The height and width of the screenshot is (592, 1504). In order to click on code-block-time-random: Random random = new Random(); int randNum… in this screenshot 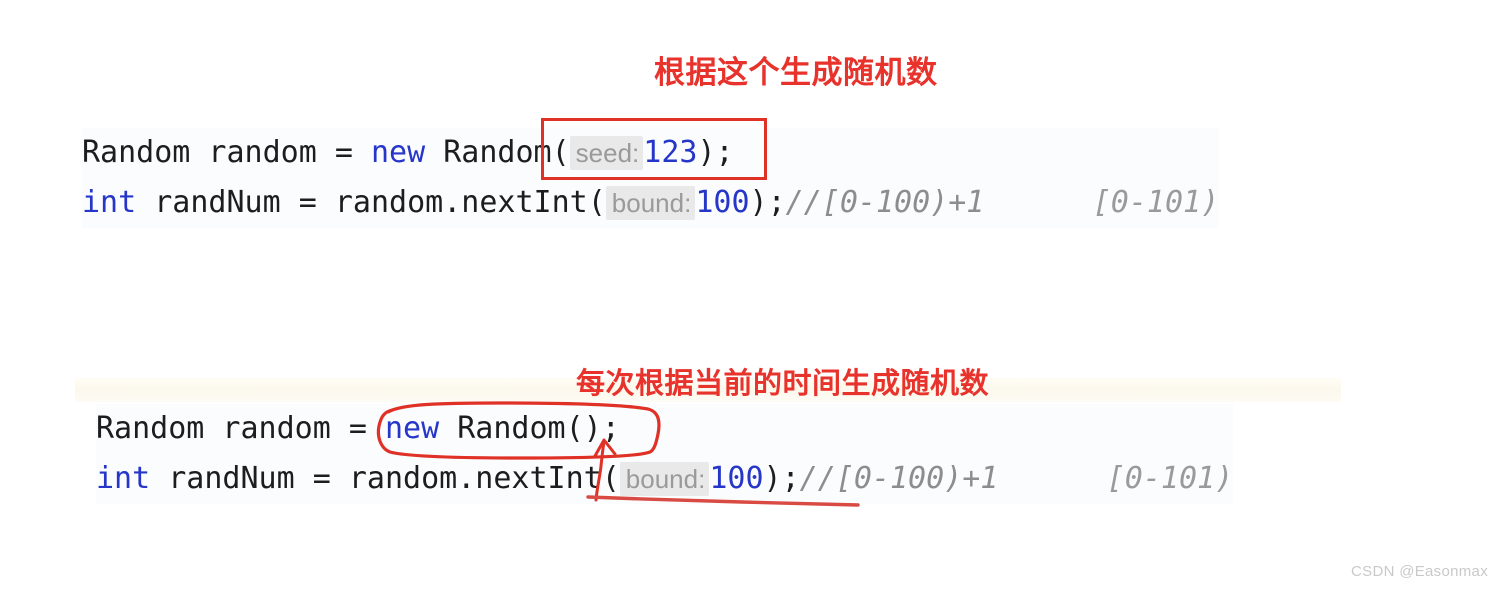, I will do `click(665, 454)`.